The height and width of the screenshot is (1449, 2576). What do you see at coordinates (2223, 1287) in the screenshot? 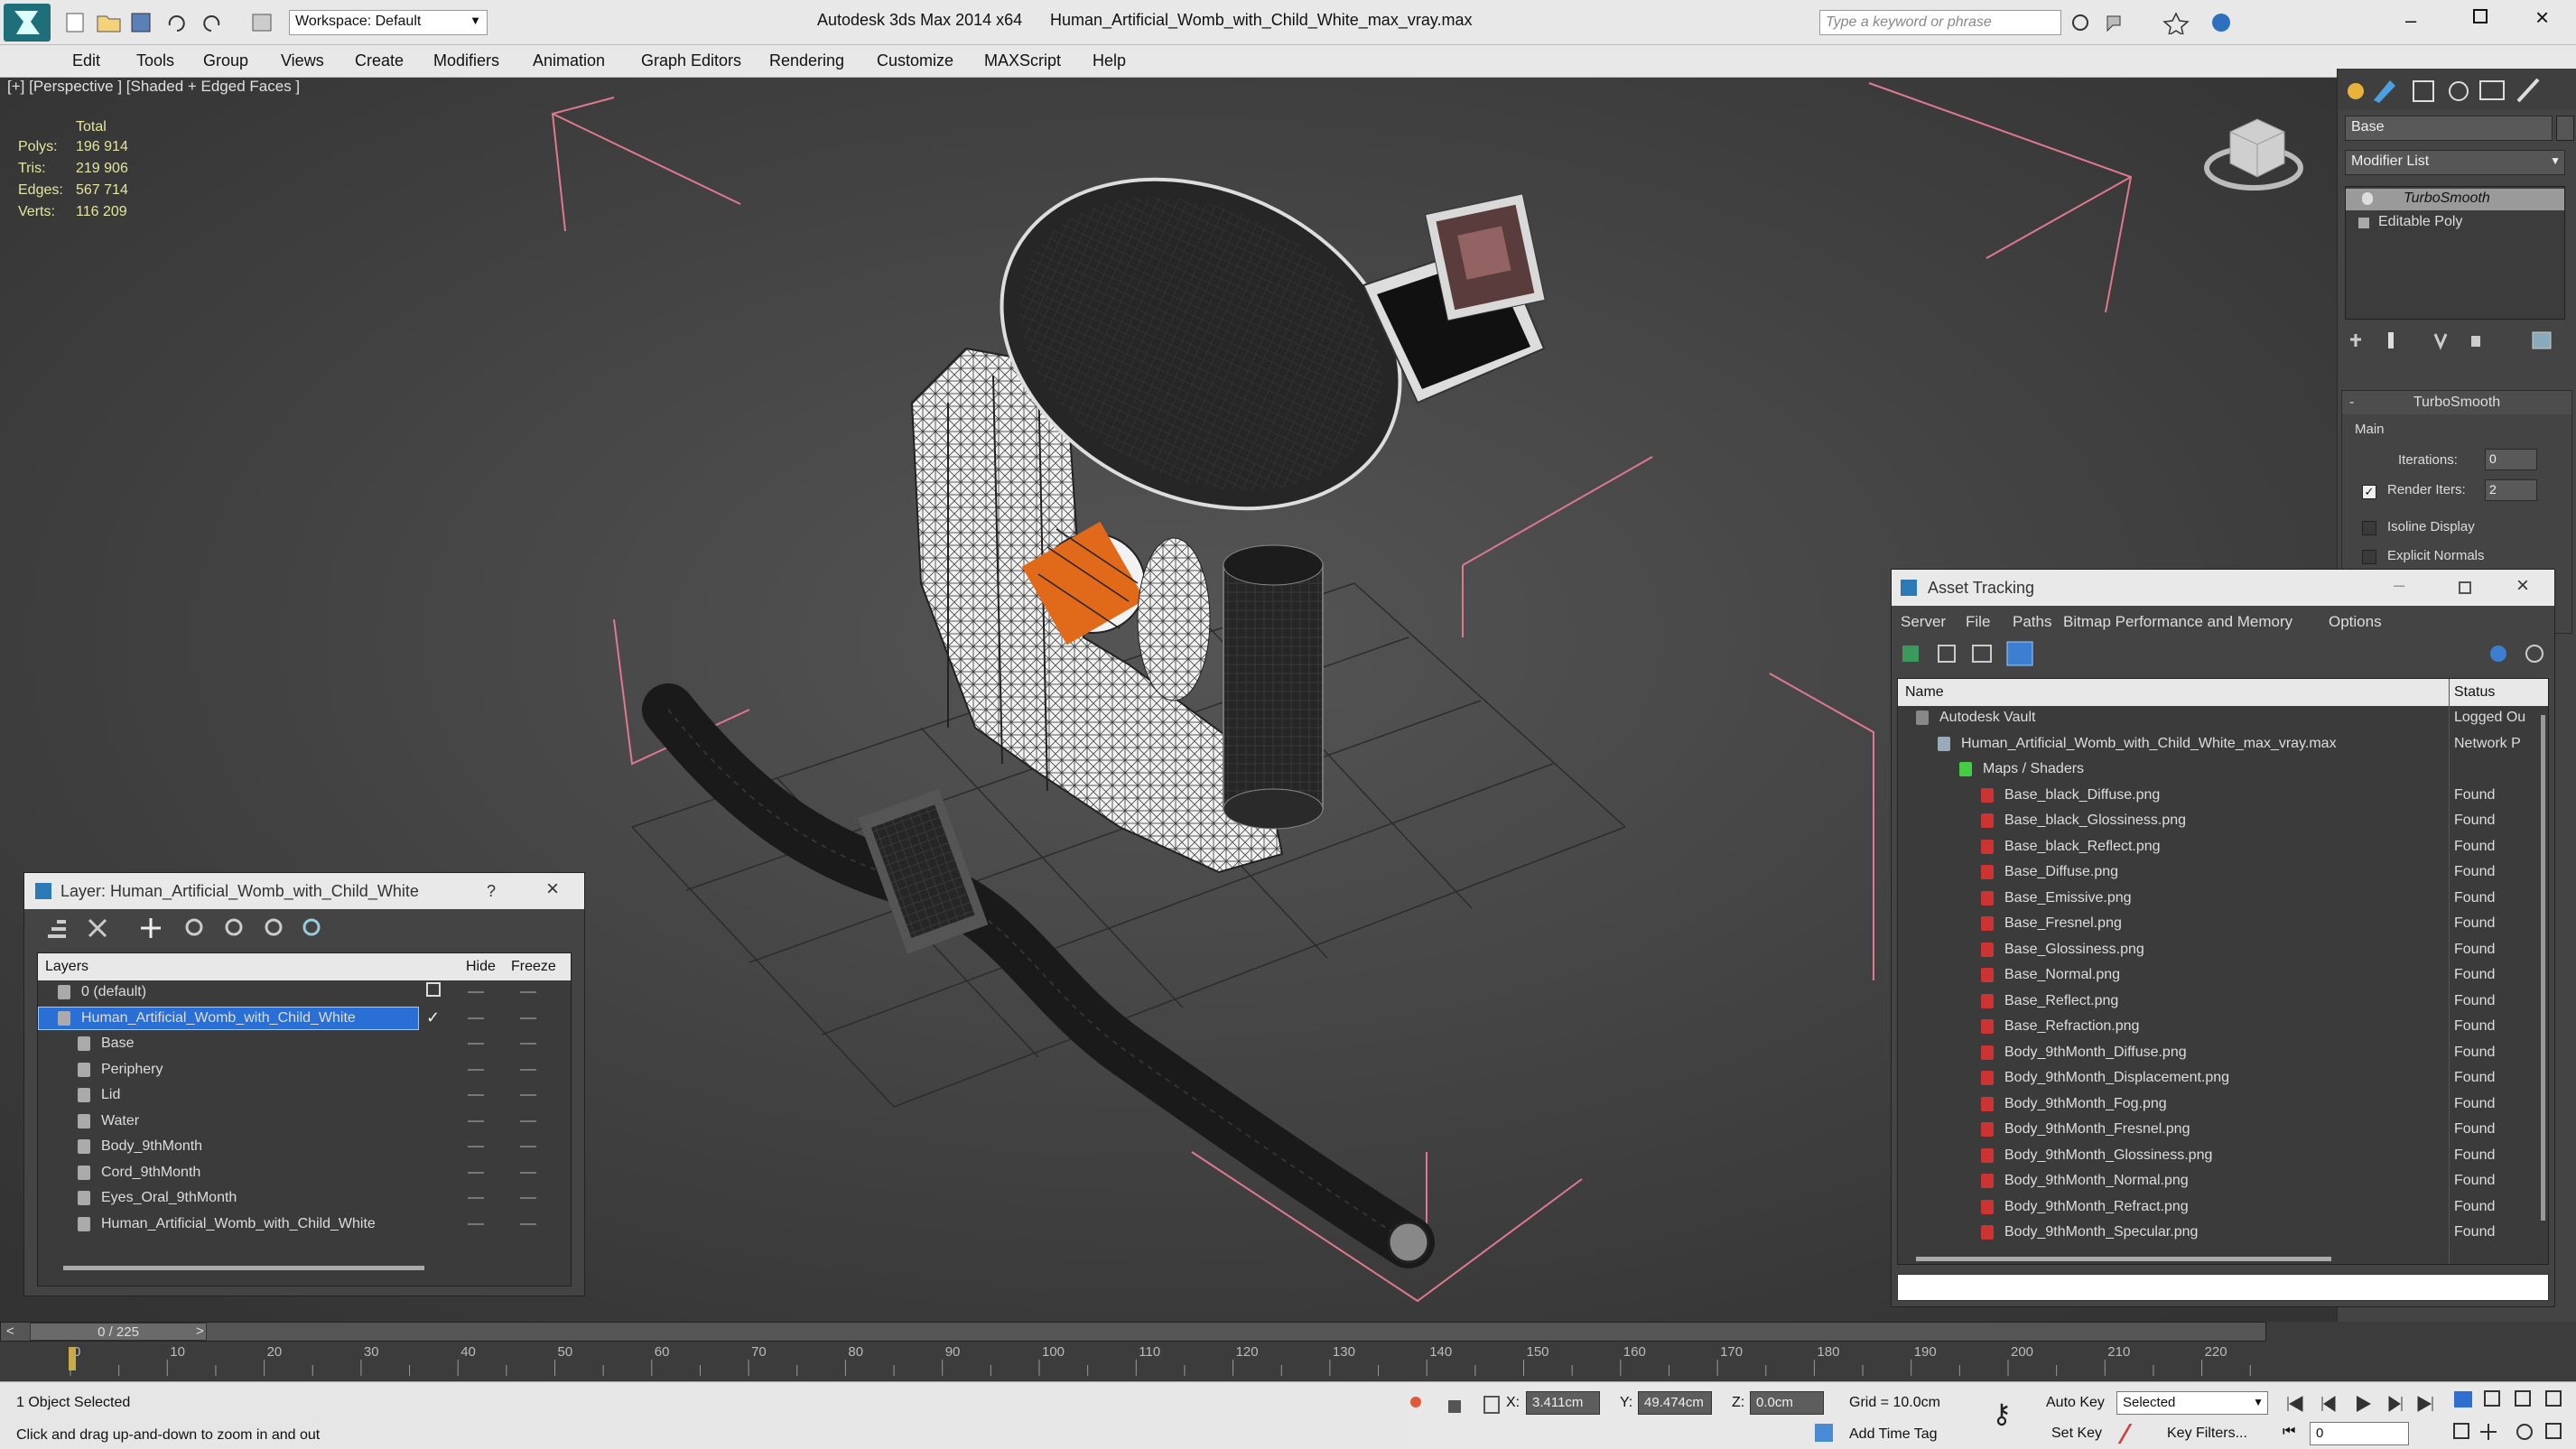
I see `asset-path-field` at bounding box center [2223, 1287].